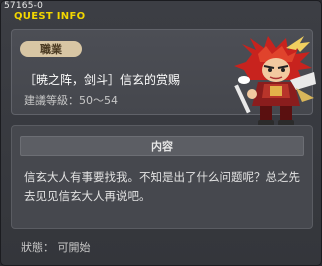 Image resolution: width=322 pixels, height=266 pixels. What do you see at coordinates (51, 49) in the screenshot?
I see `job-badge: 職業` at bounding box center [51, 49].